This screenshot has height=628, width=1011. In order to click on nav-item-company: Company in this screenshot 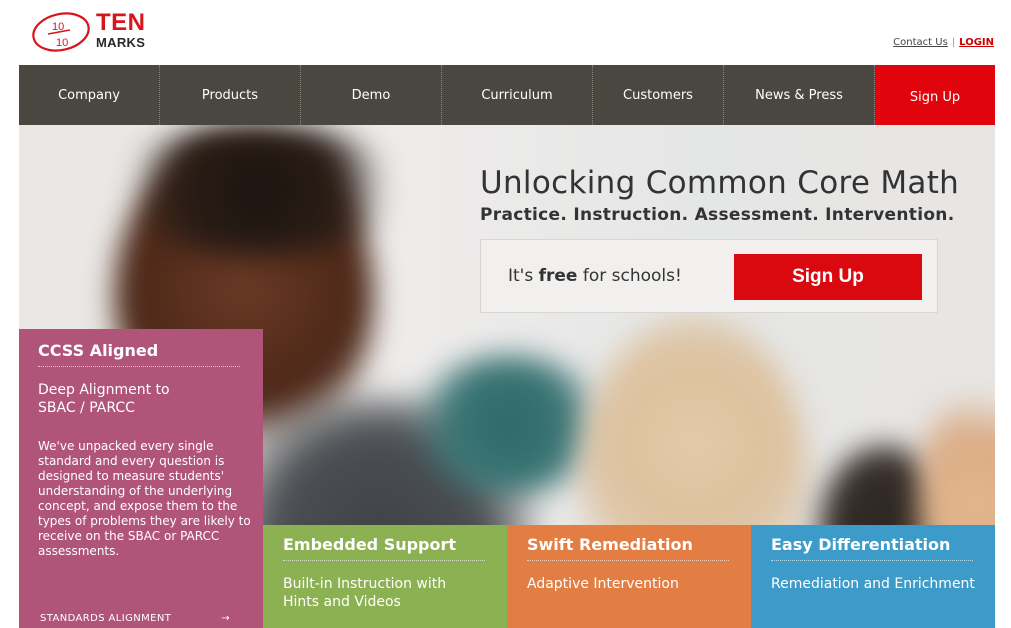, I will do `click(89, 95)`.